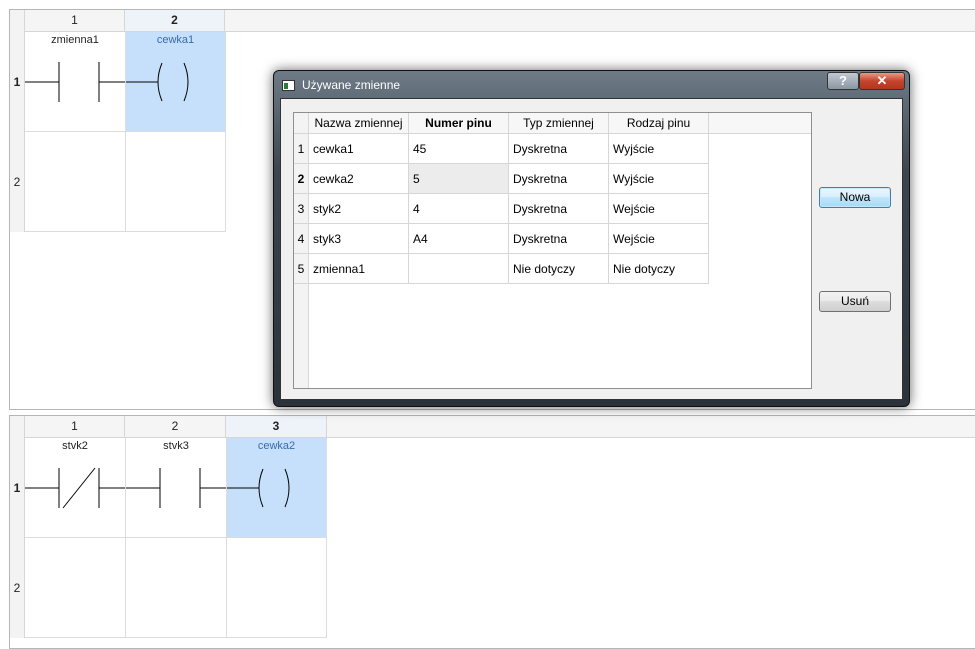  Describe the element at coordinates (760, 123) in the screenshot. I see `header-filler` at that location.